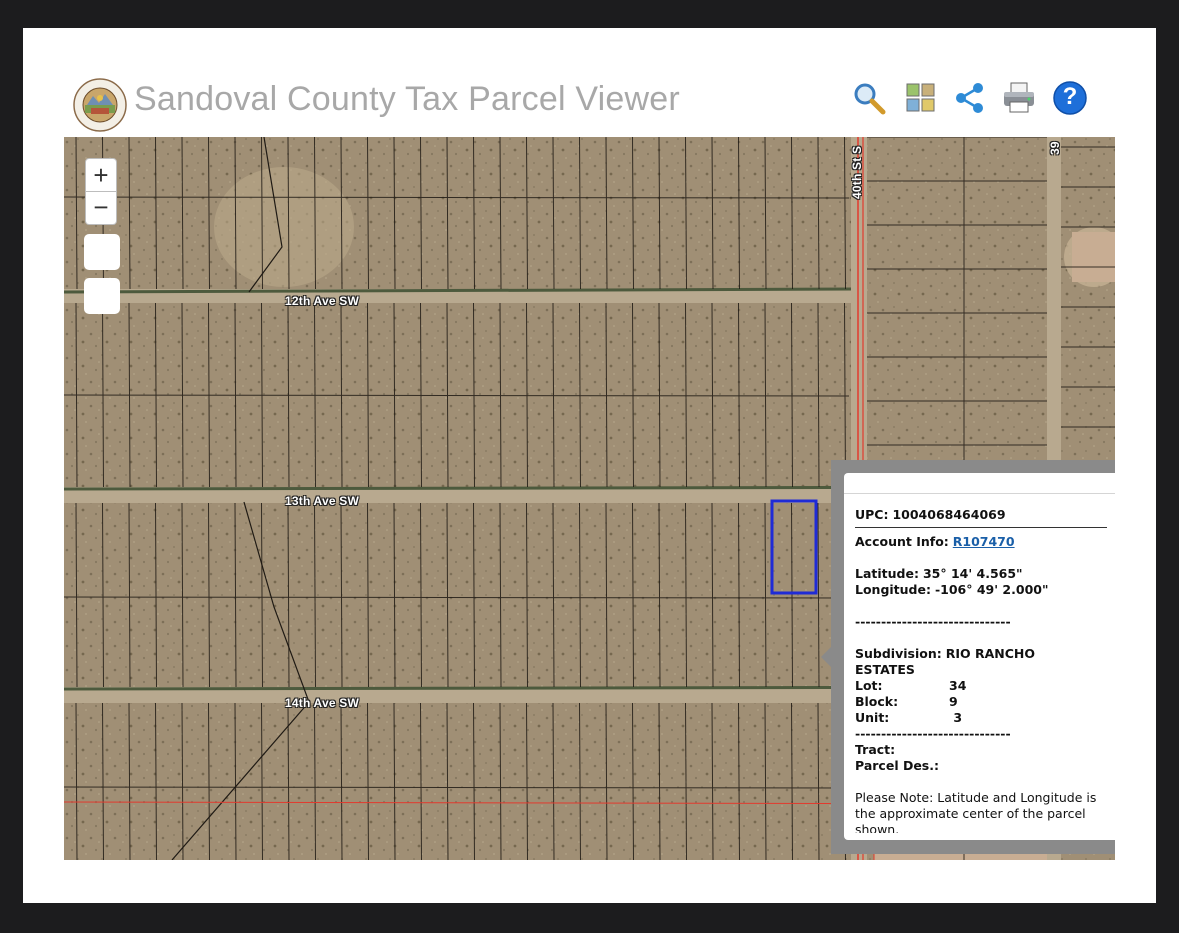 The height and width of the screenshot is (933, 1179). I want to click on popup-titlebar, so click(979, 483).